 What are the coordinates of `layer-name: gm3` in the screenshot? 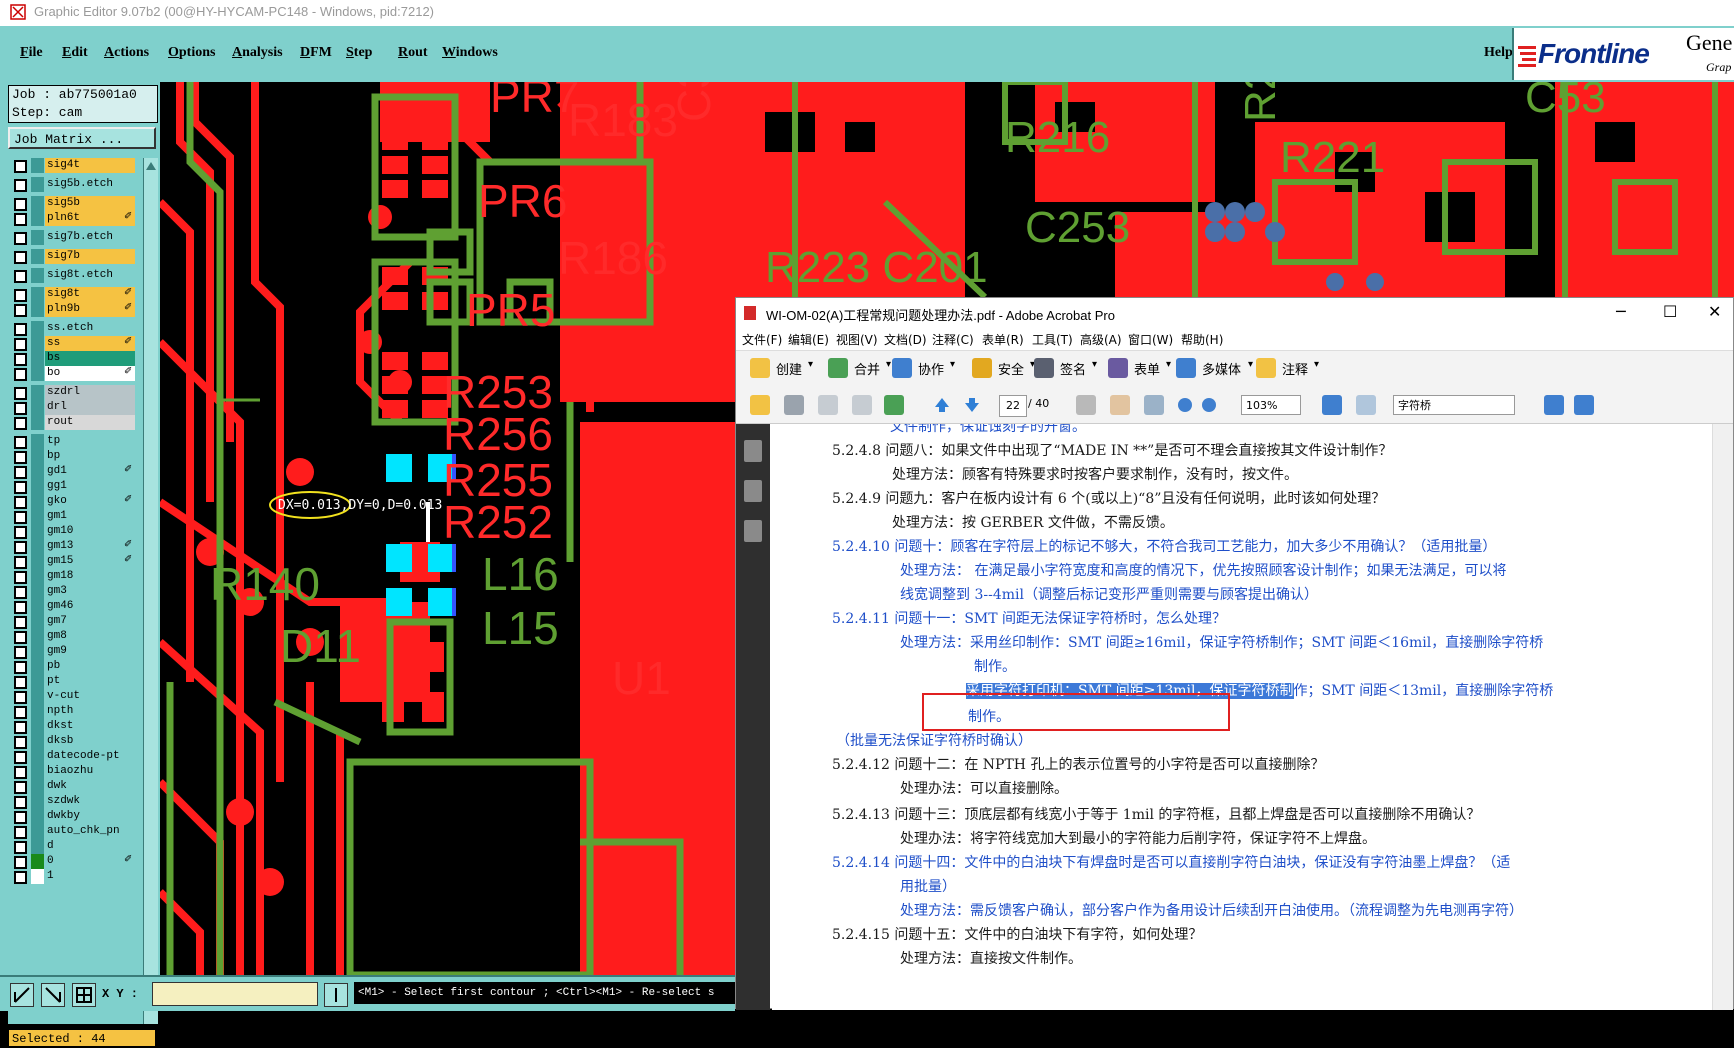 It's located at (90, 591).